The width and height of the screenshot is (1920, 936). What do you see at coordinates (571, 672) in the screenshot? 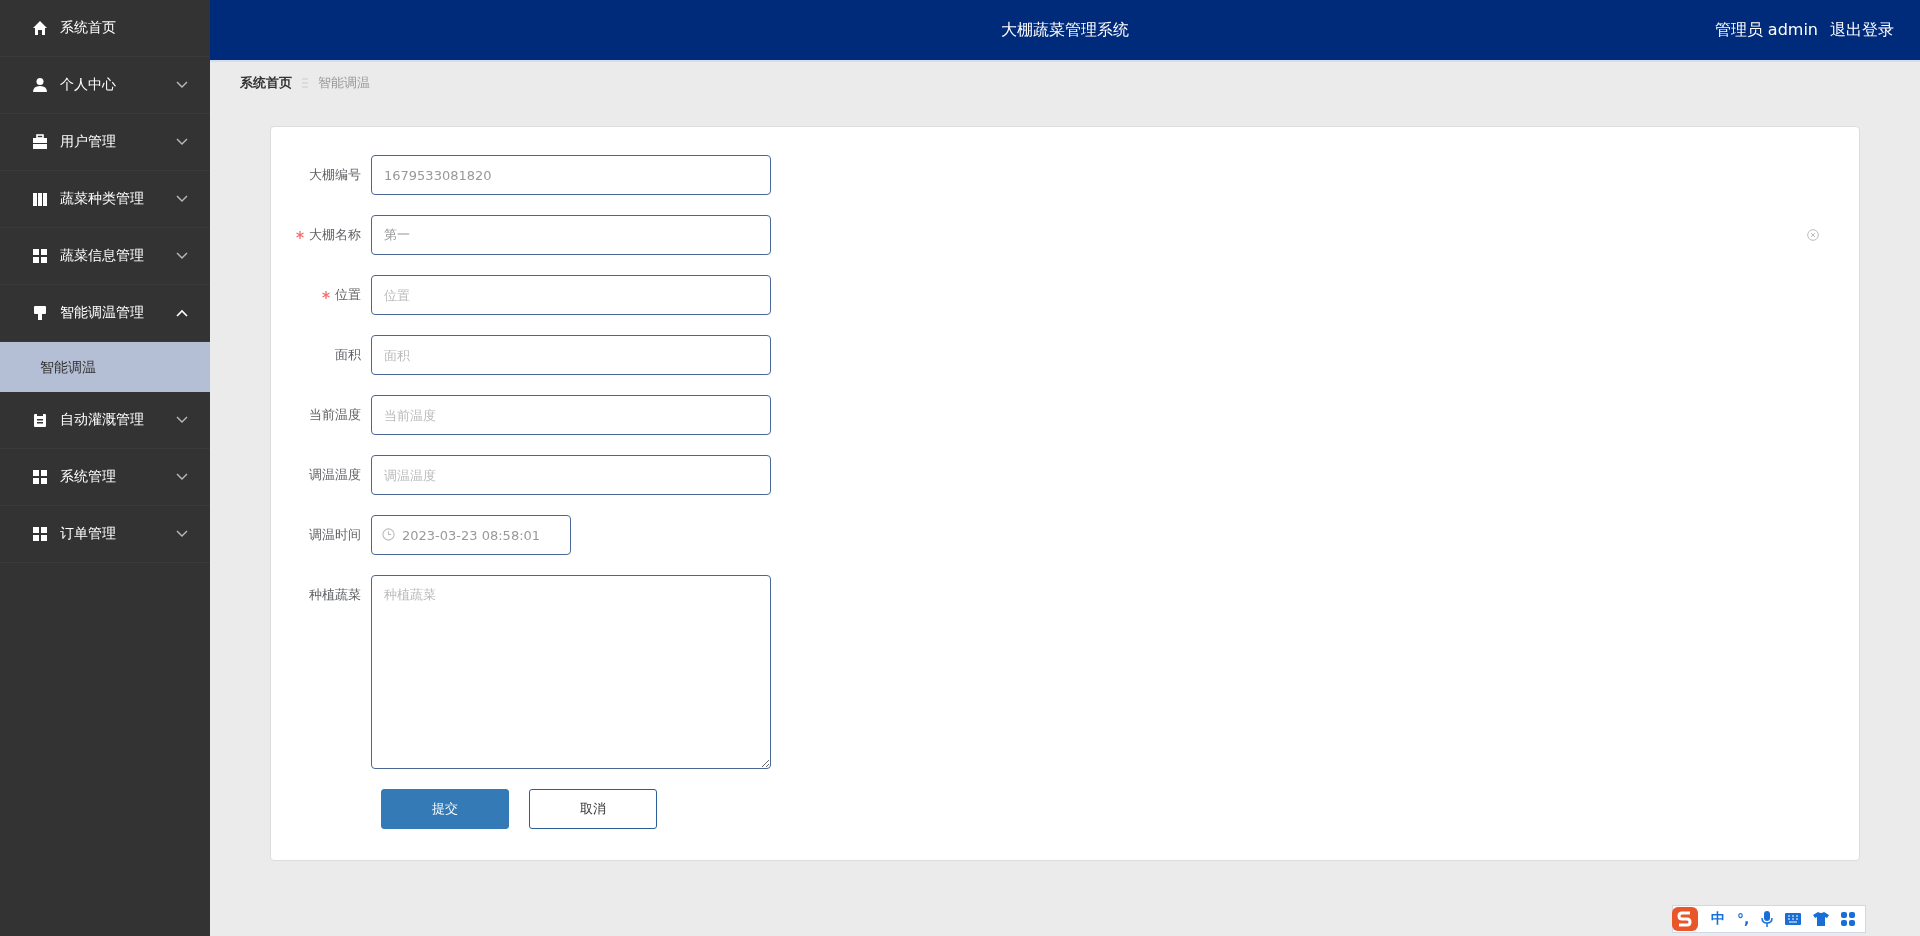
I see `text-area: 种植蔬菜` at bounding box center [571, 672].